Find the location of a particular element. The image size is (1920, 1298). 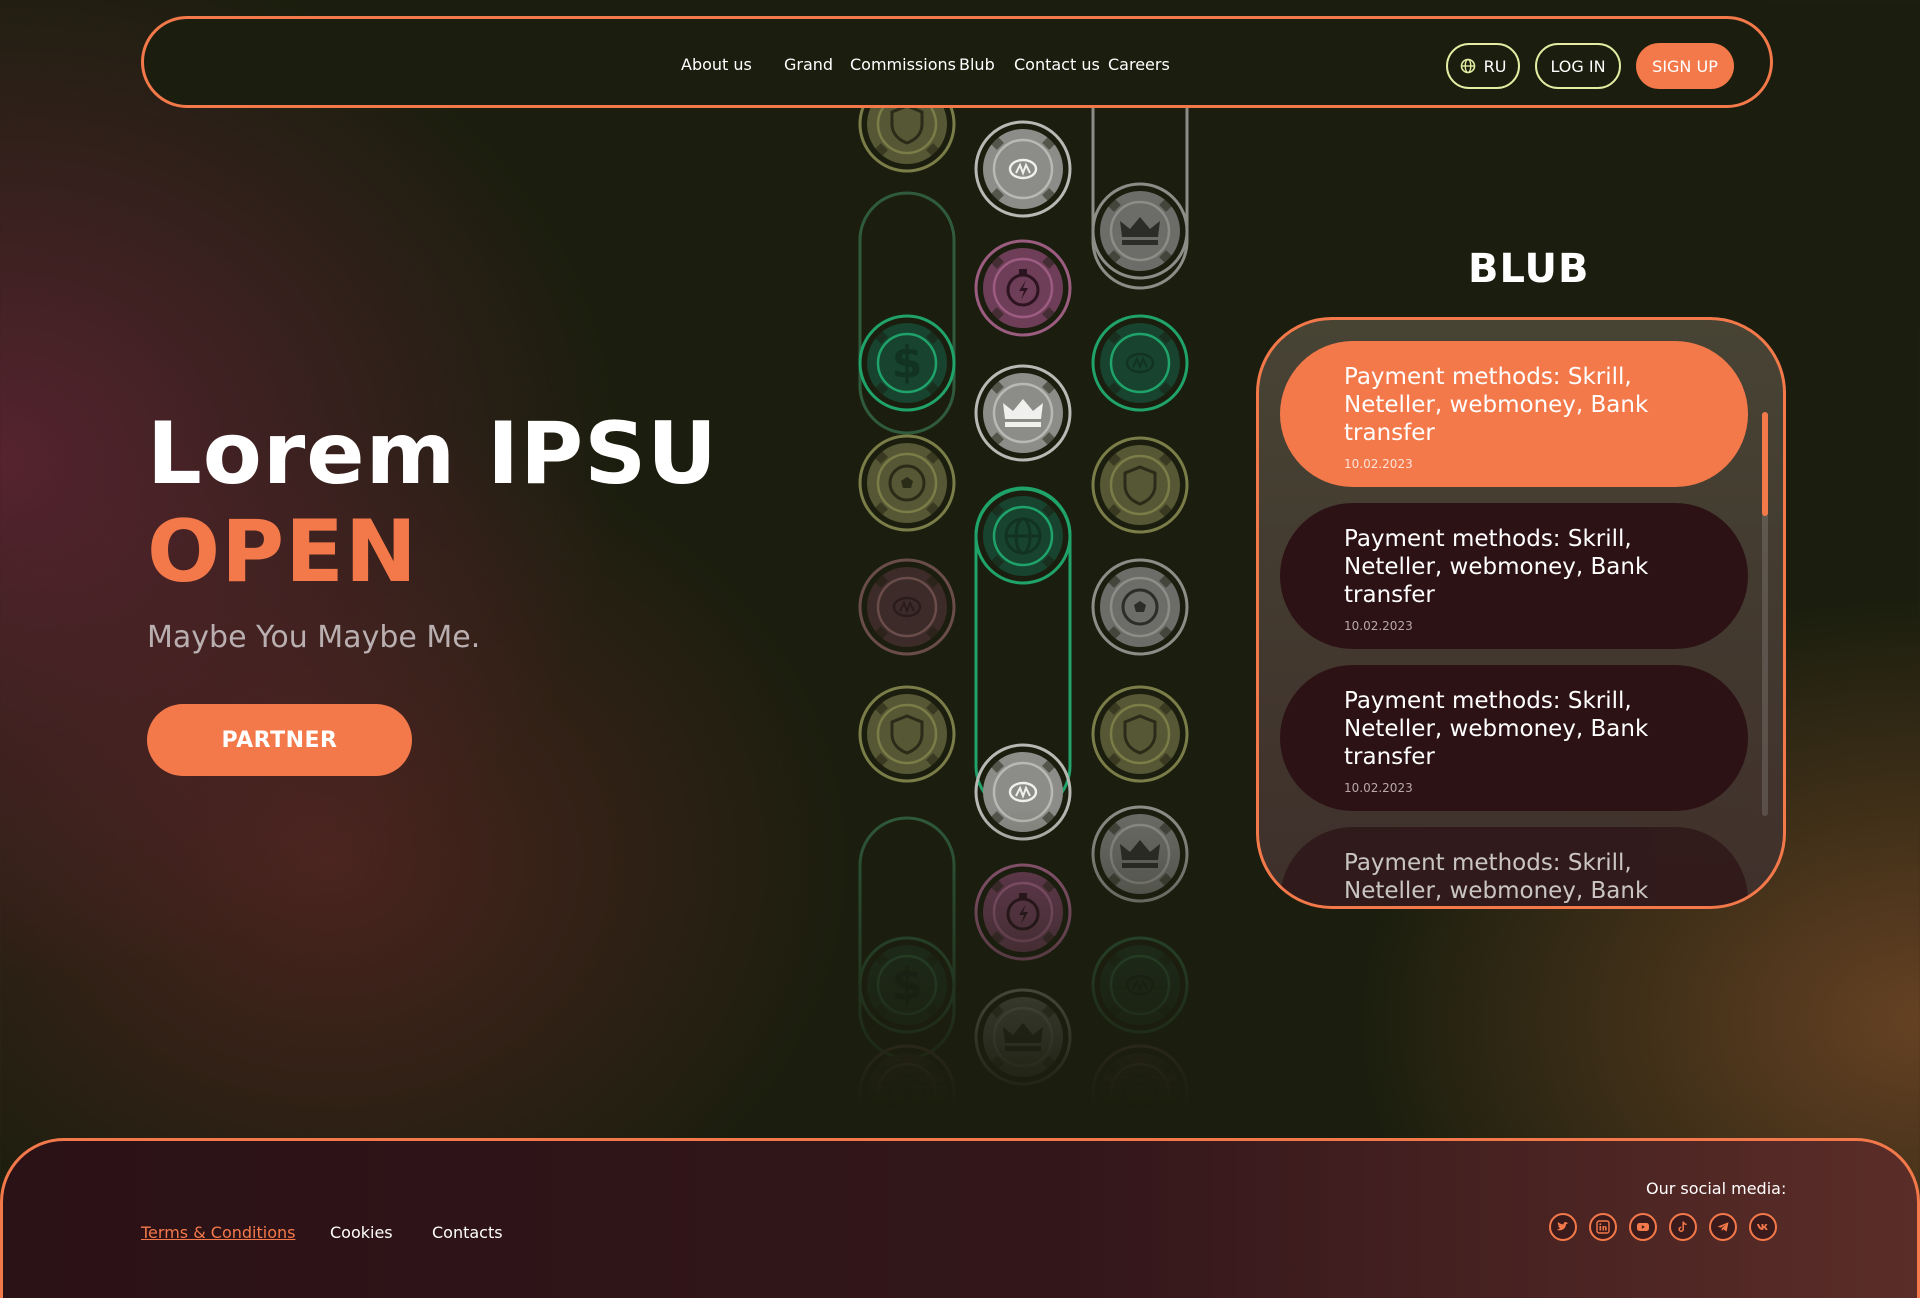

vk-icon is located at coordinates (1763, 1227).